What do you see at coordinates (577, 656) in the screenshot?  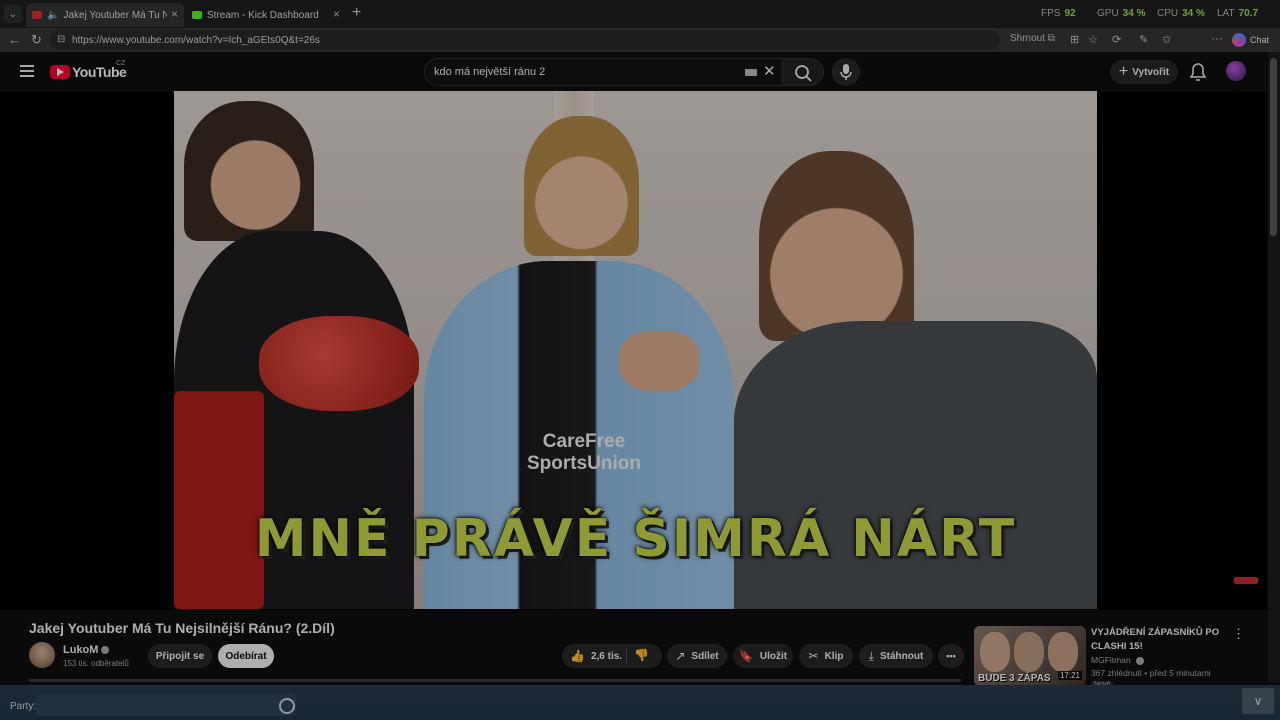 I see `like-icon: 👍` at bounding box center [577, 656].